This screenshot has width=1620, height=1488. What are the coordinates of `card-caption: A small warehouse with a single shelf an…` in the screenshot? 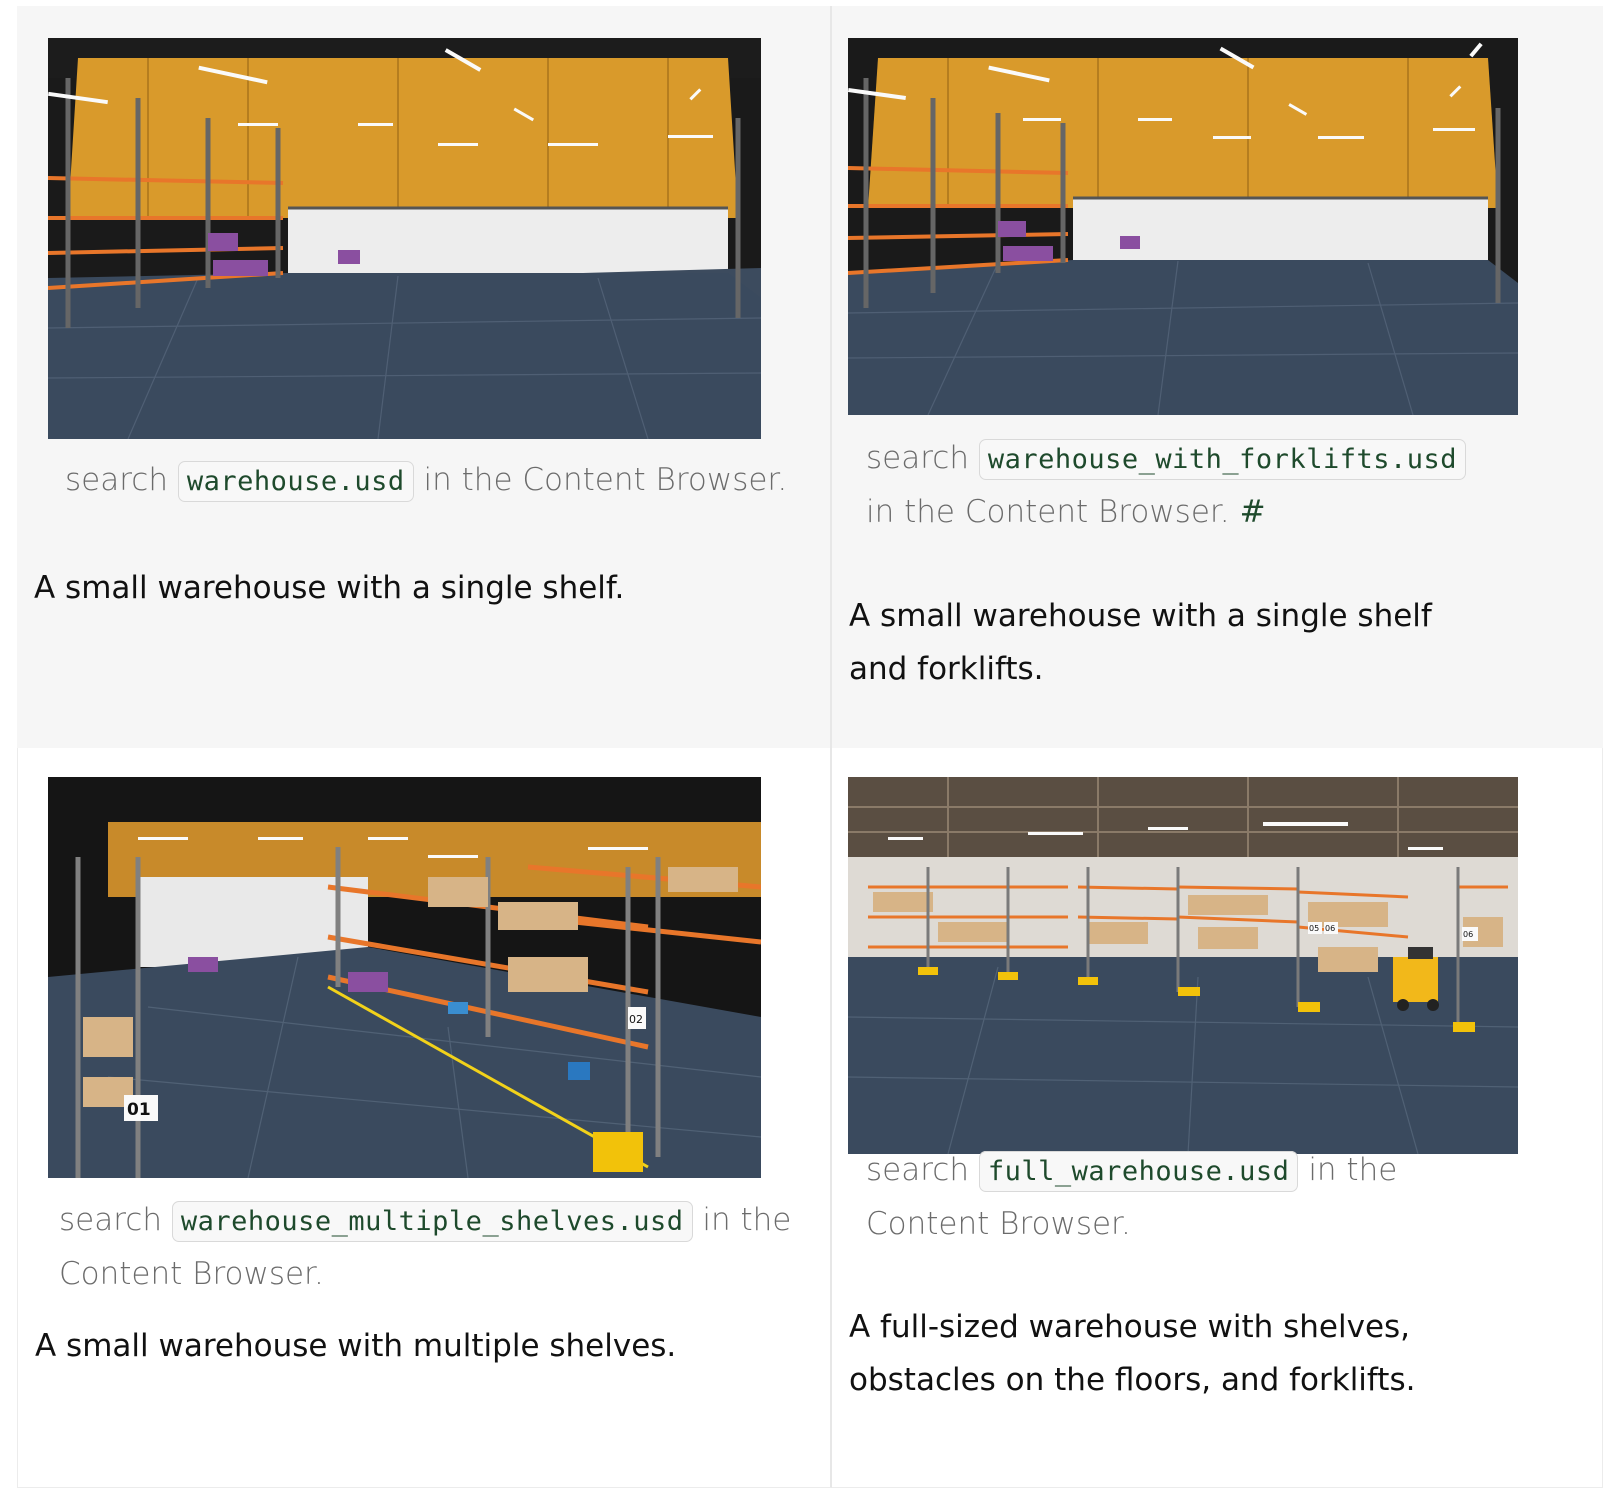 It's located at (1140, 642).